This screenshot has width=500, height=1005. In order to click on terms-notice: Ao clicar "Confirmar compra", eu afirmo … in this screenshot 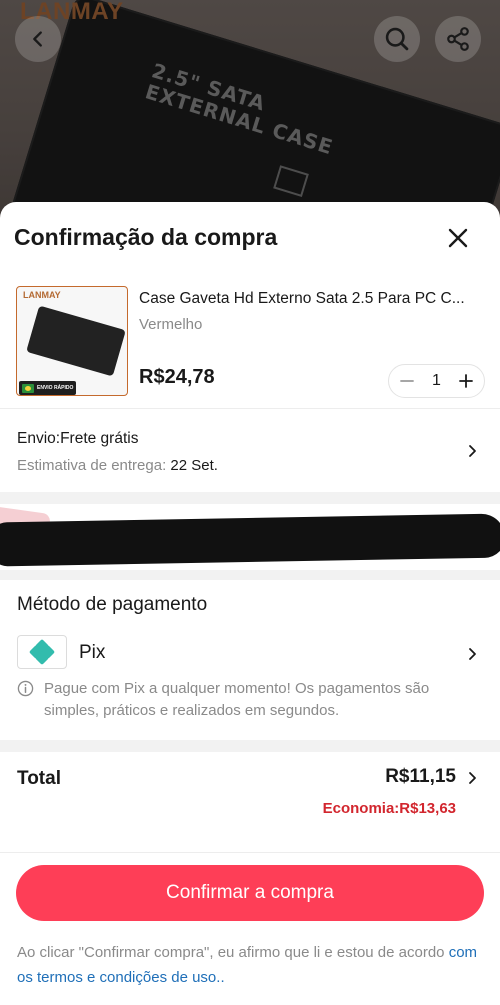, I will do `click(252, 965)`.